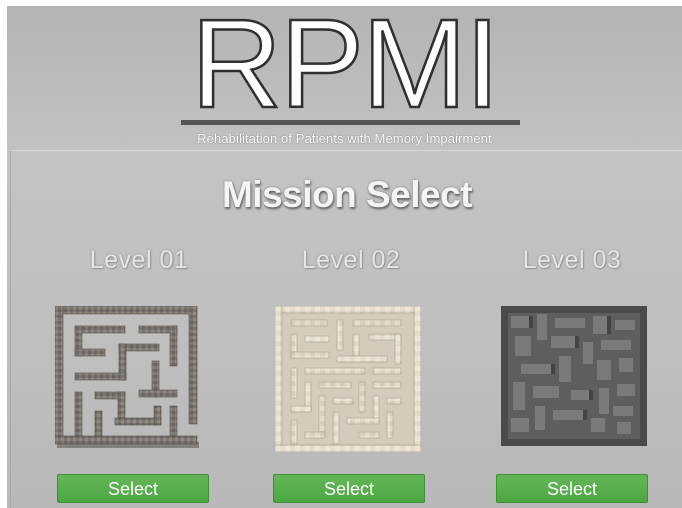 The width and height of the screenshot is (682, 508). Describe the element at coordinates (572, 488) in the screenshot. I see `level-03-select-button: Select` at that location.